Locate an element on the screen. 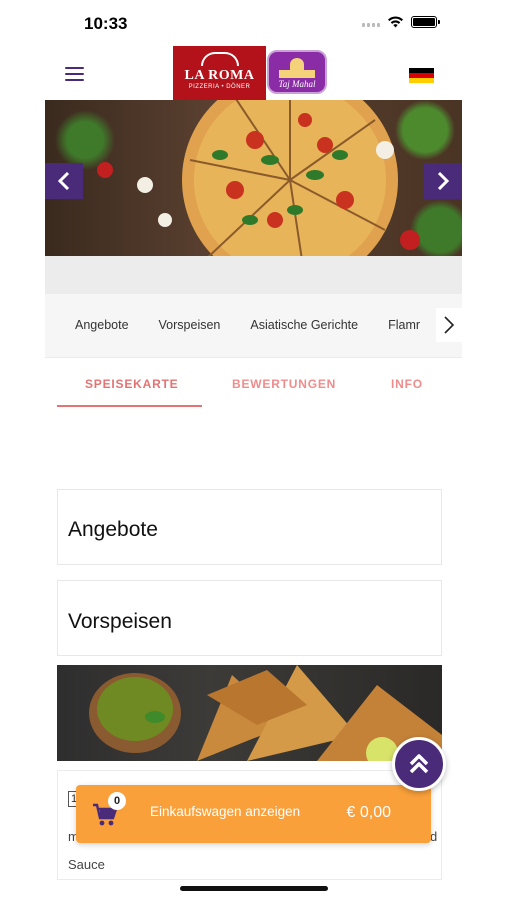 This screenshot has height=900, width=507. hamburger-menu-icon is located at coordinates (74, 74).